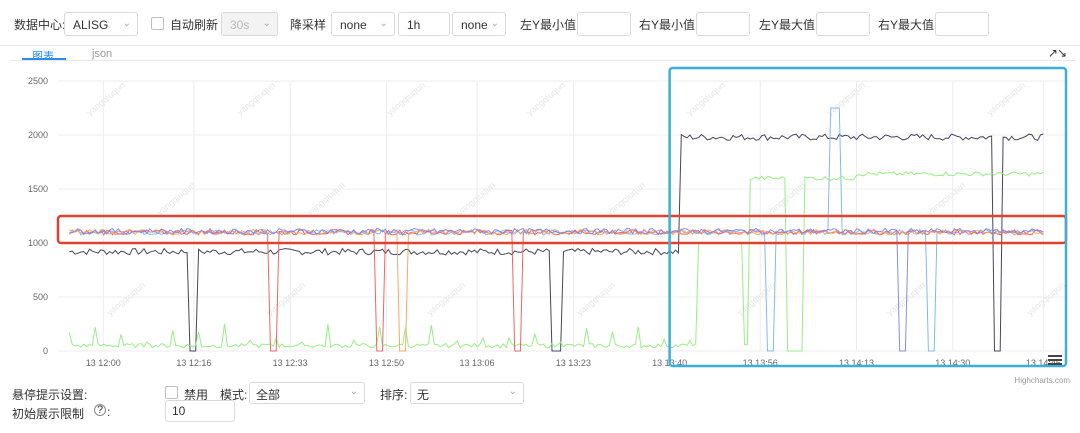  Describe the element at coordinates (38, 189) in the screenshot. I see `y-tick-label: 1500` at that location.